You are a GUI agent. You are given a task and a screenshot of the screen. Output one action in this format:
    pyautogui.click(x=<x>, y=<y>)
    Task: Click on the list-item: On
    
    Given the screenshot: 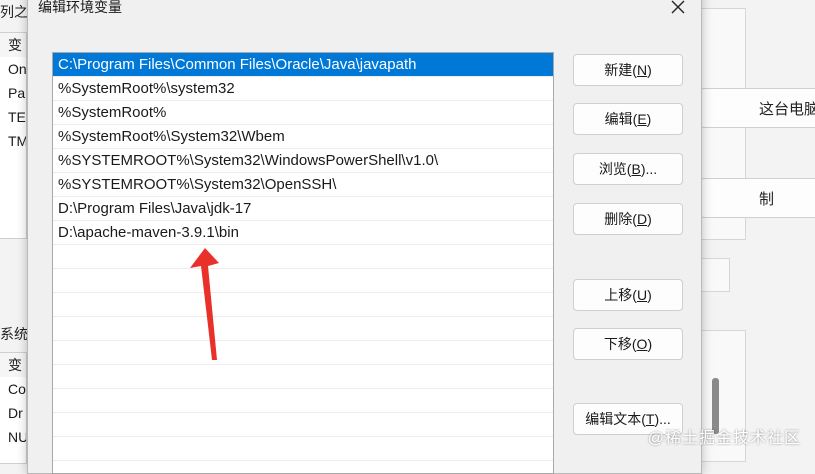 What is the action you would take?
    pyautogui.click(x=13, y=69)
    